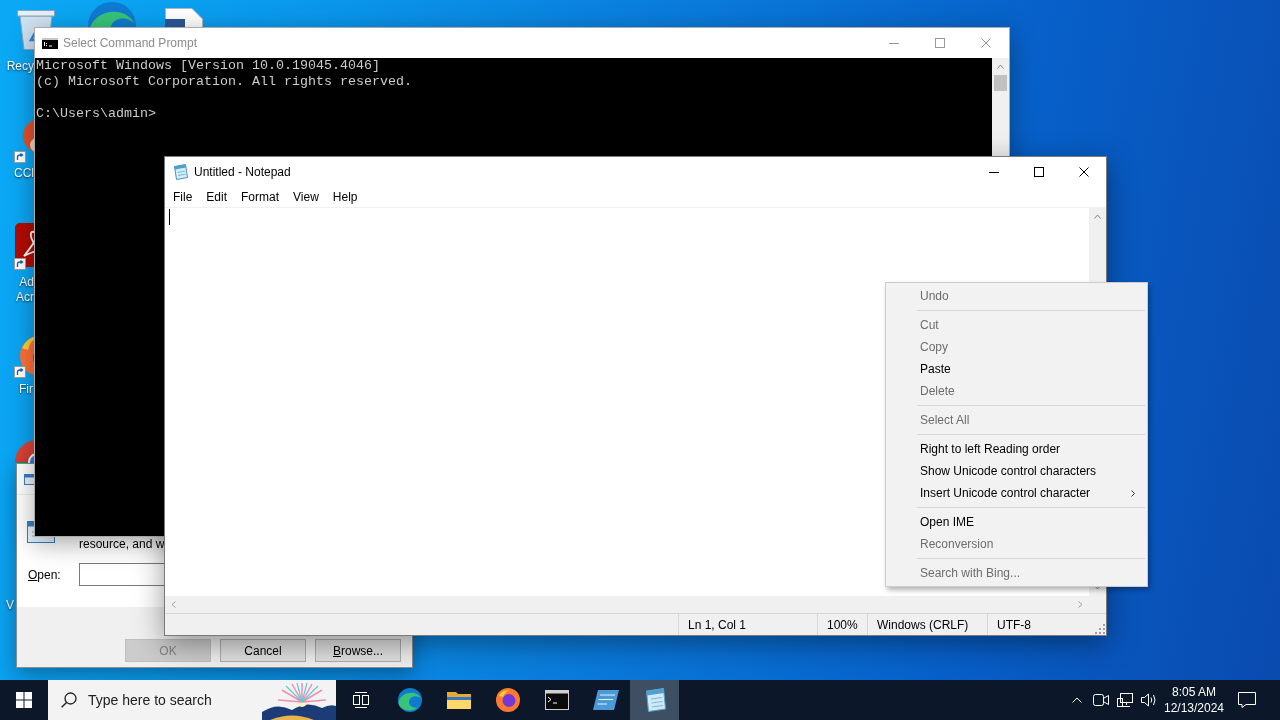  What do you see at coordinates (842, 625) in the screenshot?
I see `status-text: 100%` at bounding box center [842, 625].